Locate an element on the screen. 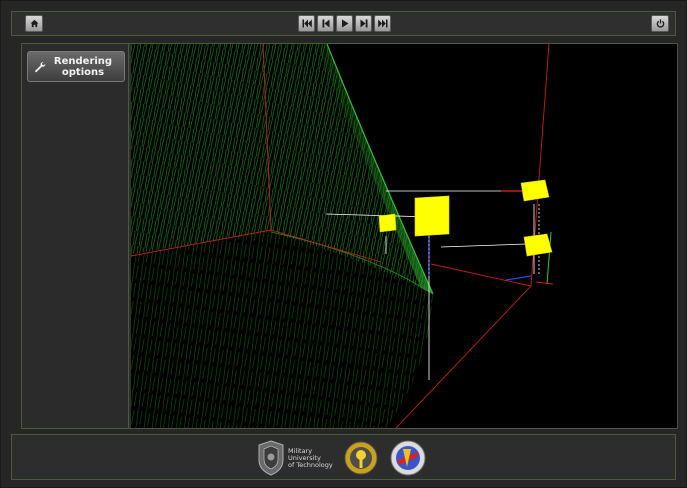 The image size is (687, 488). yellow-box-right-bottom is located at coordinates (538, 245).